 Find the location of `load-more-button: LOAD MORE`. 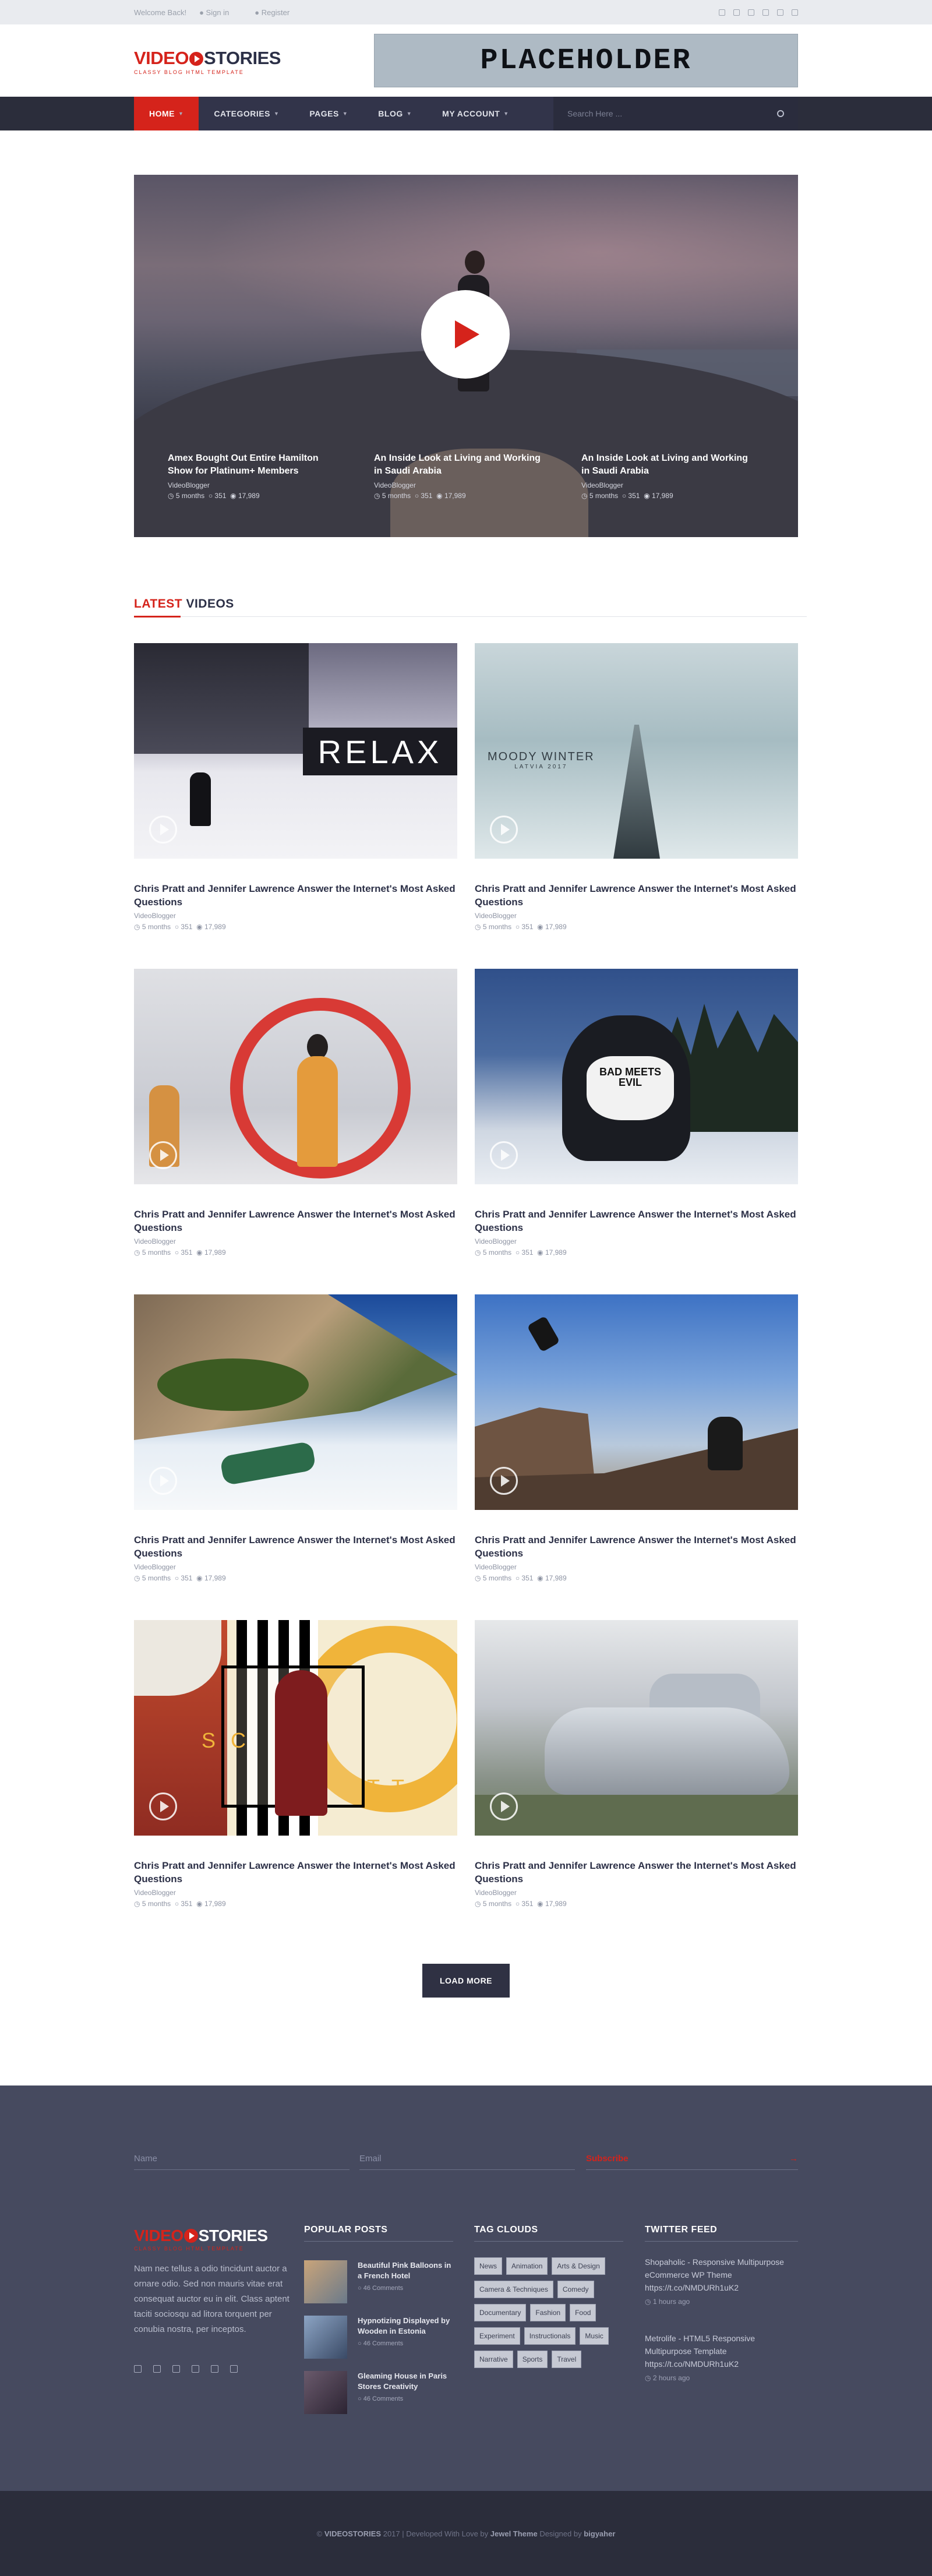

load-more-button: LOAD MORE is located at coordinates (466, 1981).